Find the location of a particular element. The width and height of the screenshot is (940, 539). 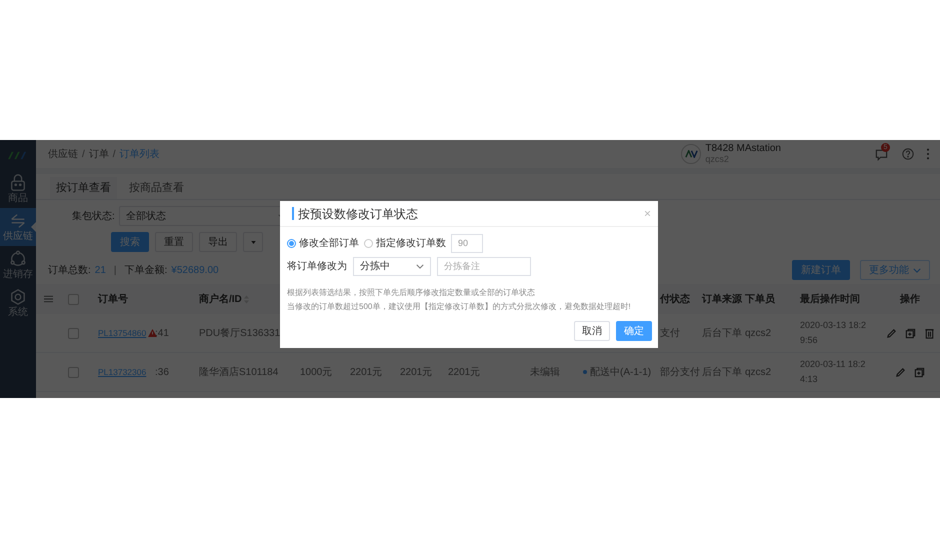

cancel-button: 取消 is located at coordinates (592, 331).